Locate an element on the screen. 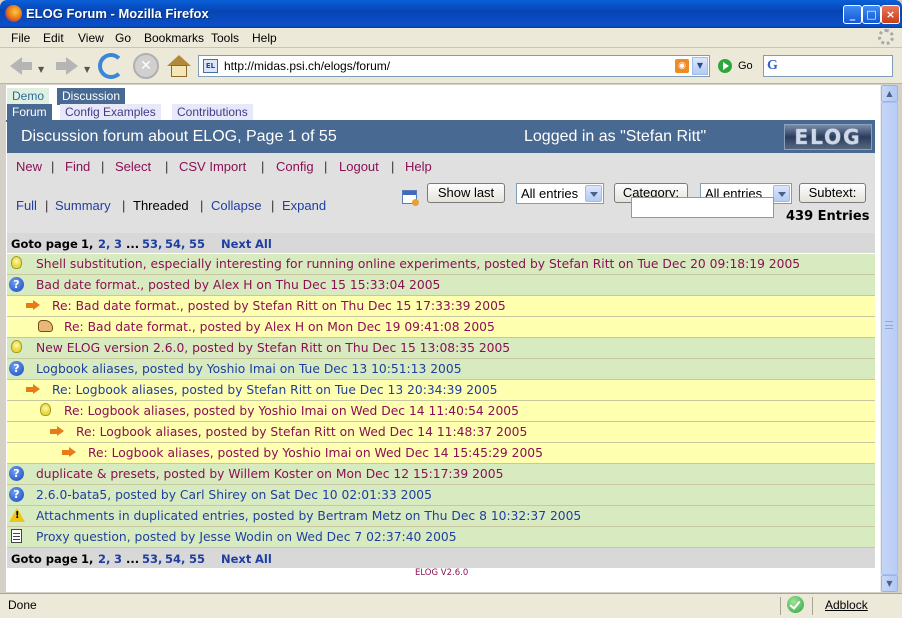 This screenshot has width=902, height=618. entries-count: 439 Entries is located at coordinates (828, 216).